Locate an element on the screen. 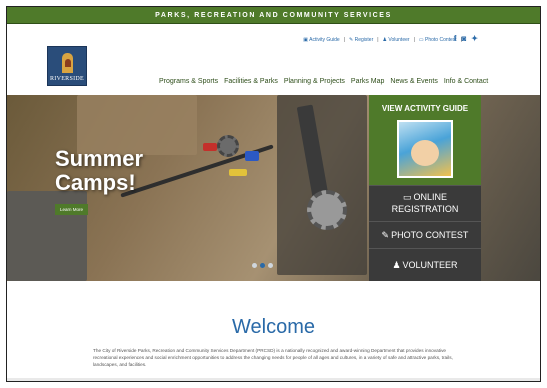 The height and width of the screenshot is (388, 547). photo-contest-label: Photo Contest is located at coordinates (441, 40).